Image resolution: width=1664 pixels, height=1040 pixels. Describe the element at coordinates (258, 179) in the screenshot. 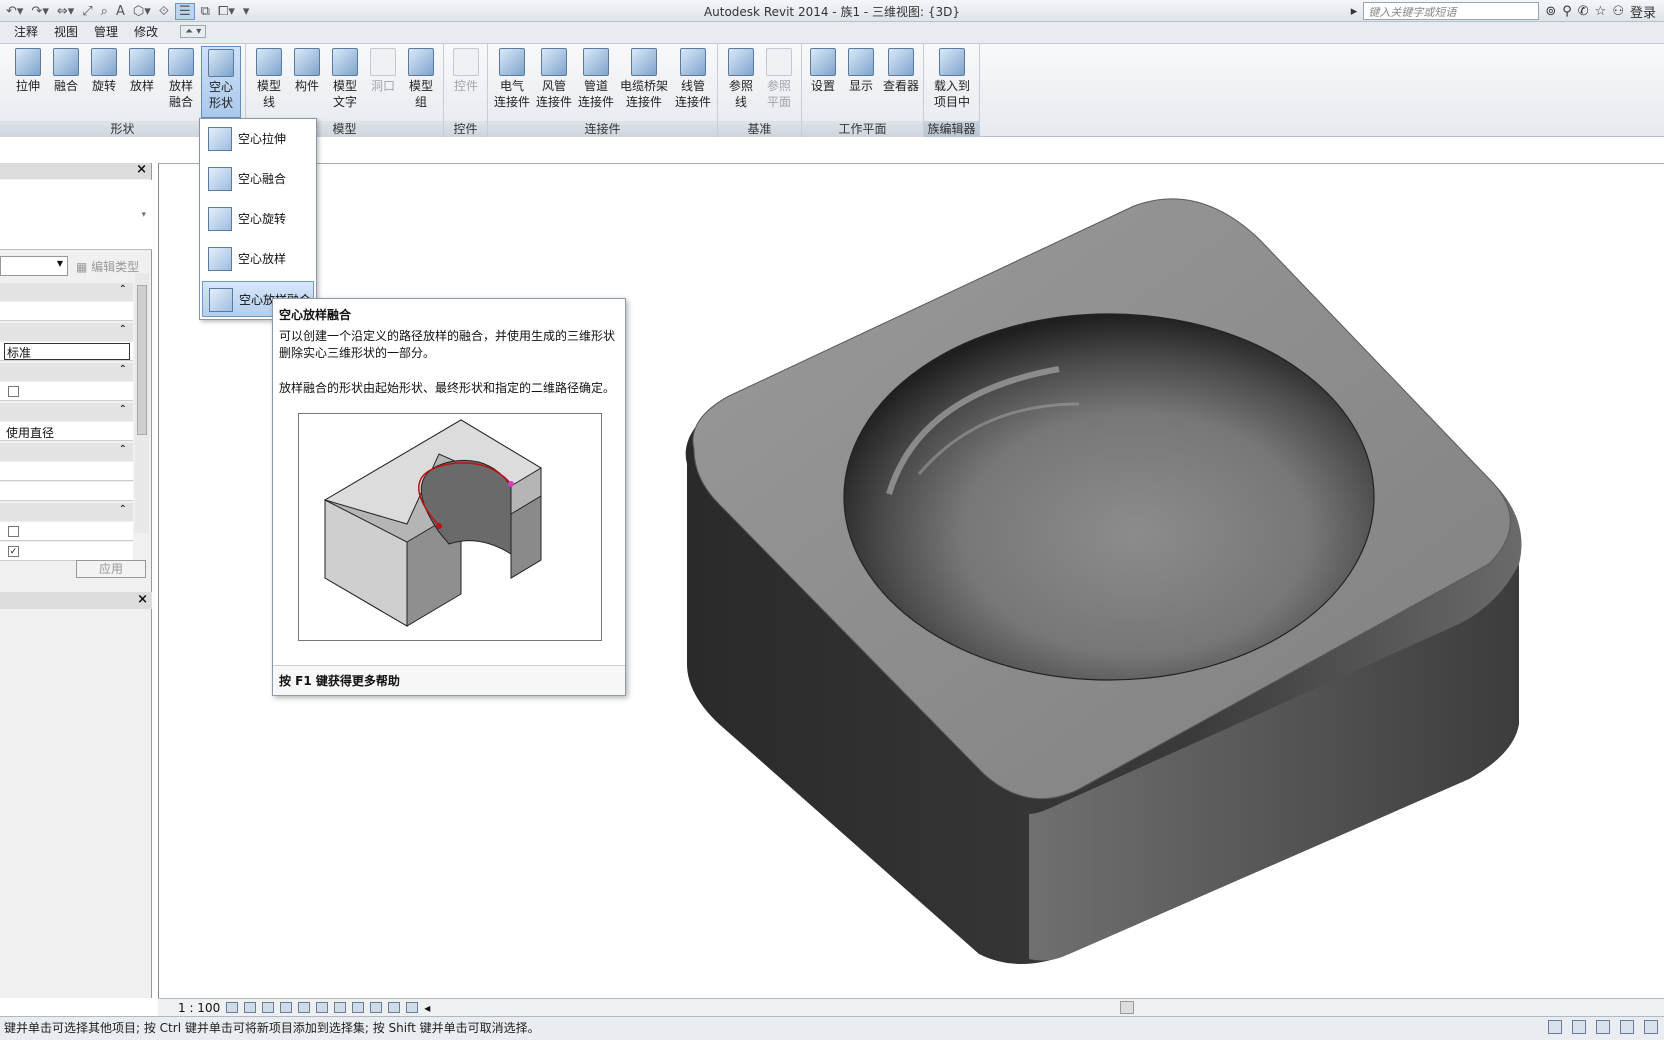

I see `void-blend-item: 空心融合` at that location.